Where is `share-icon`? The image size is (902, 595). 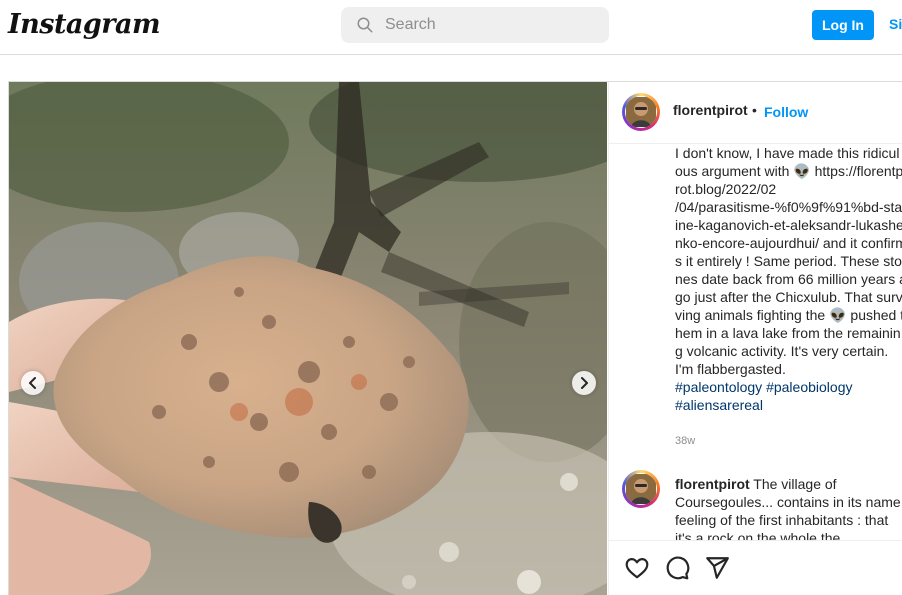
share-icon is located at coordinates (717, 568).